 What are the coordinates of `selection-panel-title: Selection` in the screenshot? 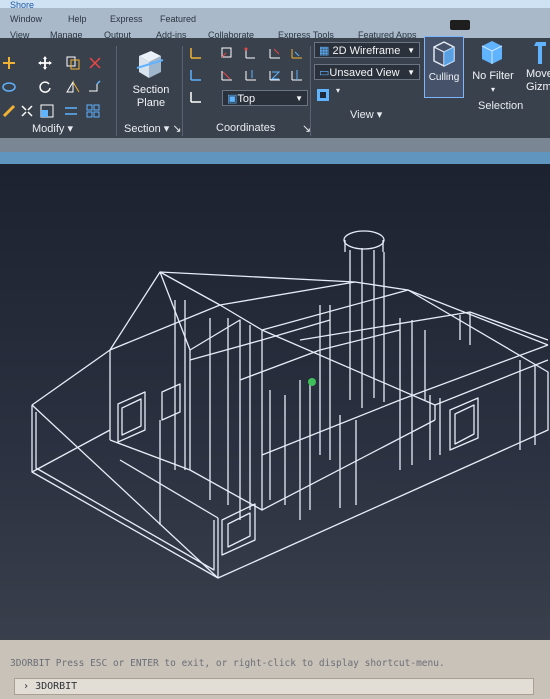 It's located at (501, 106).